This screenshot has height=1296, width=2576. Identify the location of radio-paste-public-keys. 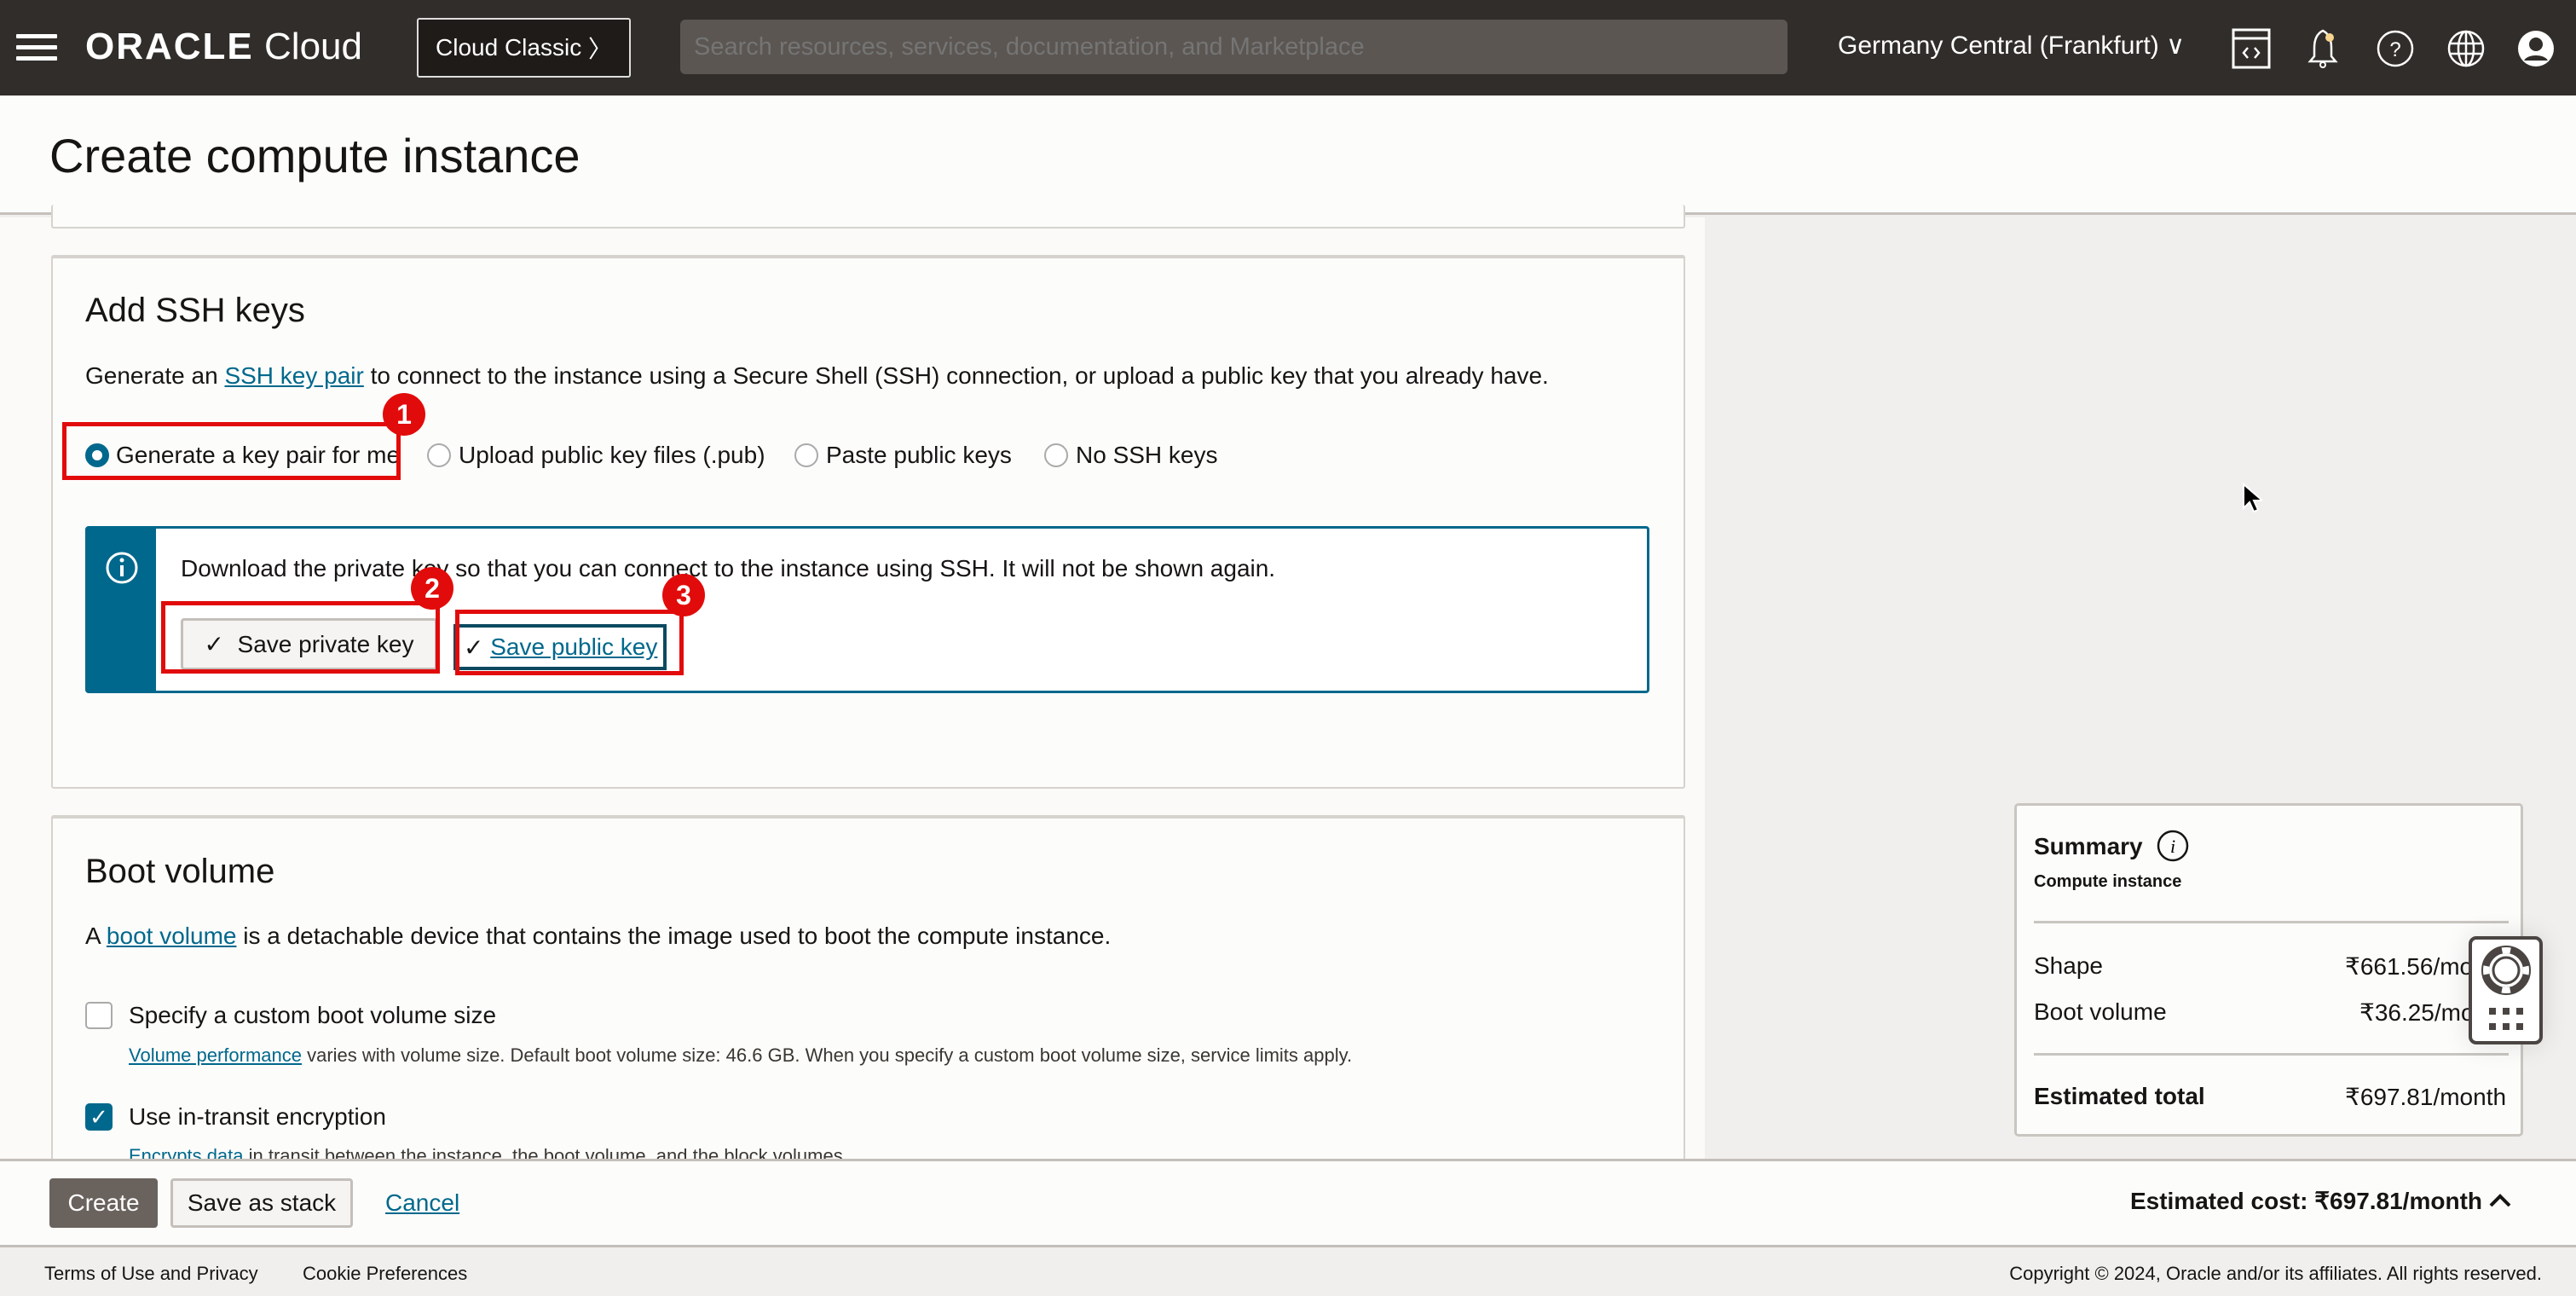
(806, 455).